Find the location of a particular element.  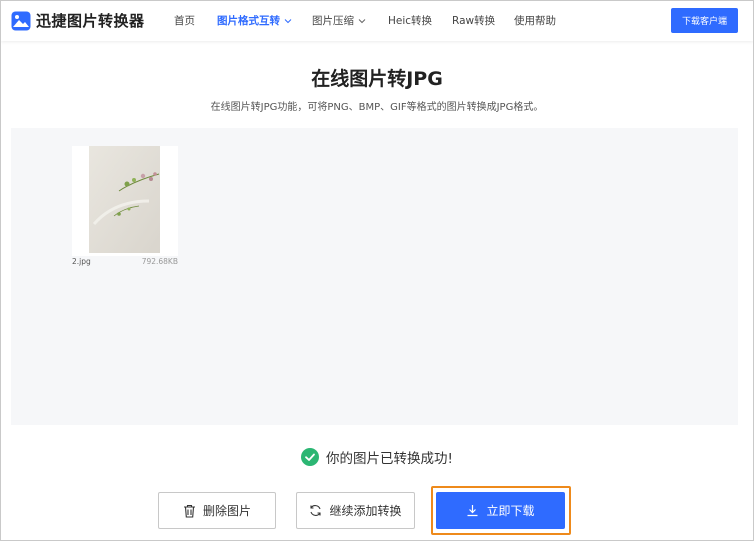

download-now-button: 立即下载 is located at coordinates (500, 510).